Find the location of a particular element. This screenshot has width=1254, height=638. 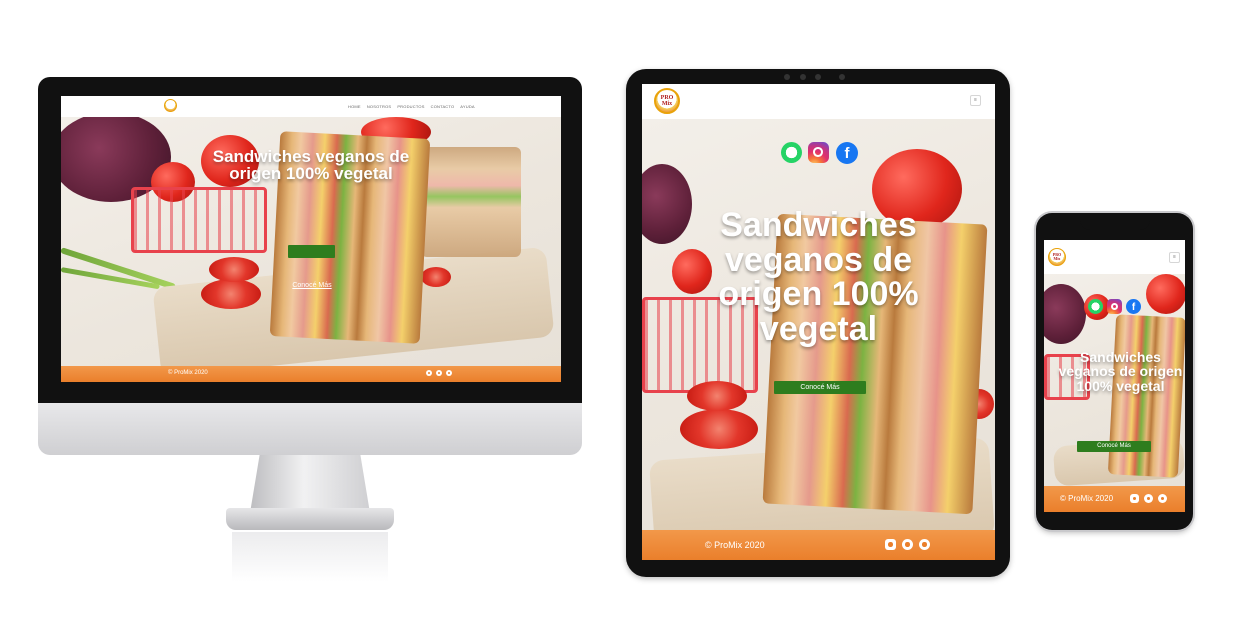

tablet-logo: PRO Mix is located at coordinates (667, 101).